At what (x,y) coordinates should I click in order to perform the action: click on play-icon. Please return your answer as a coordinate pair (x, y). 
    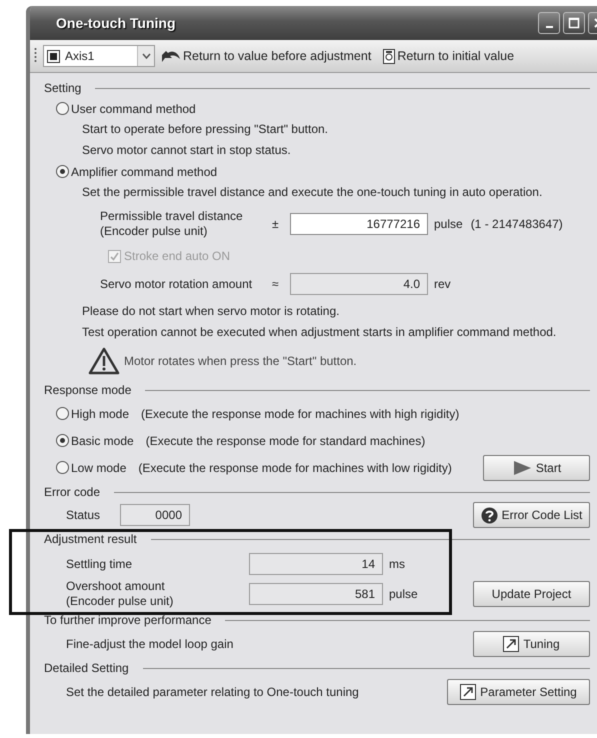
    Looking at the image, I should click on (522, 468).